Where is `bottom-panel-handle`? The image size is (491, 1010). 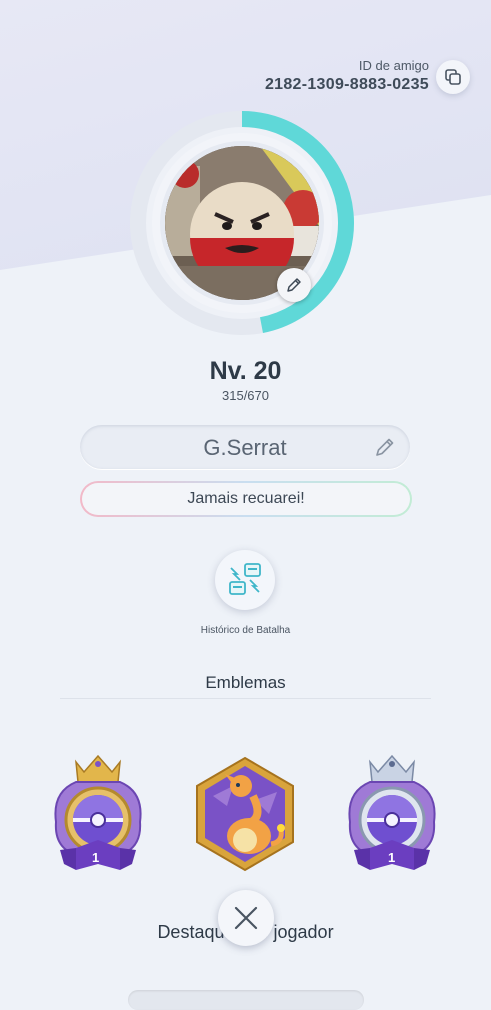
bottom-panel-handle is located at coordinates (246, 1000).